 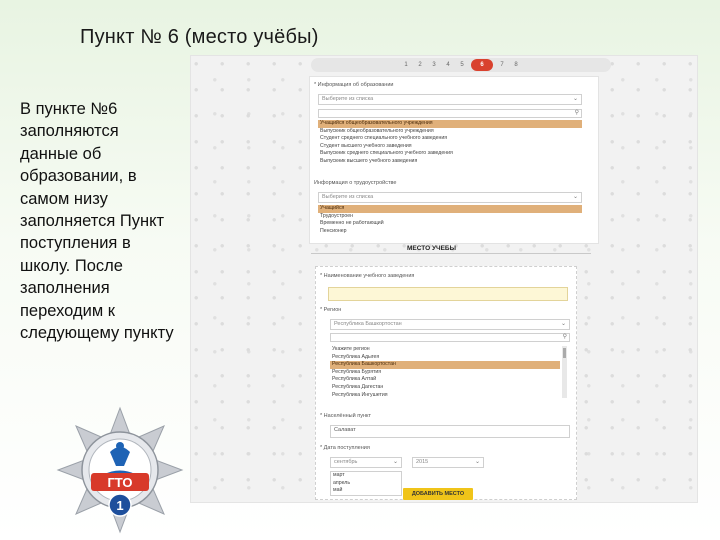 I want to click on step-6-active: 6, so click(x=482, y=65).